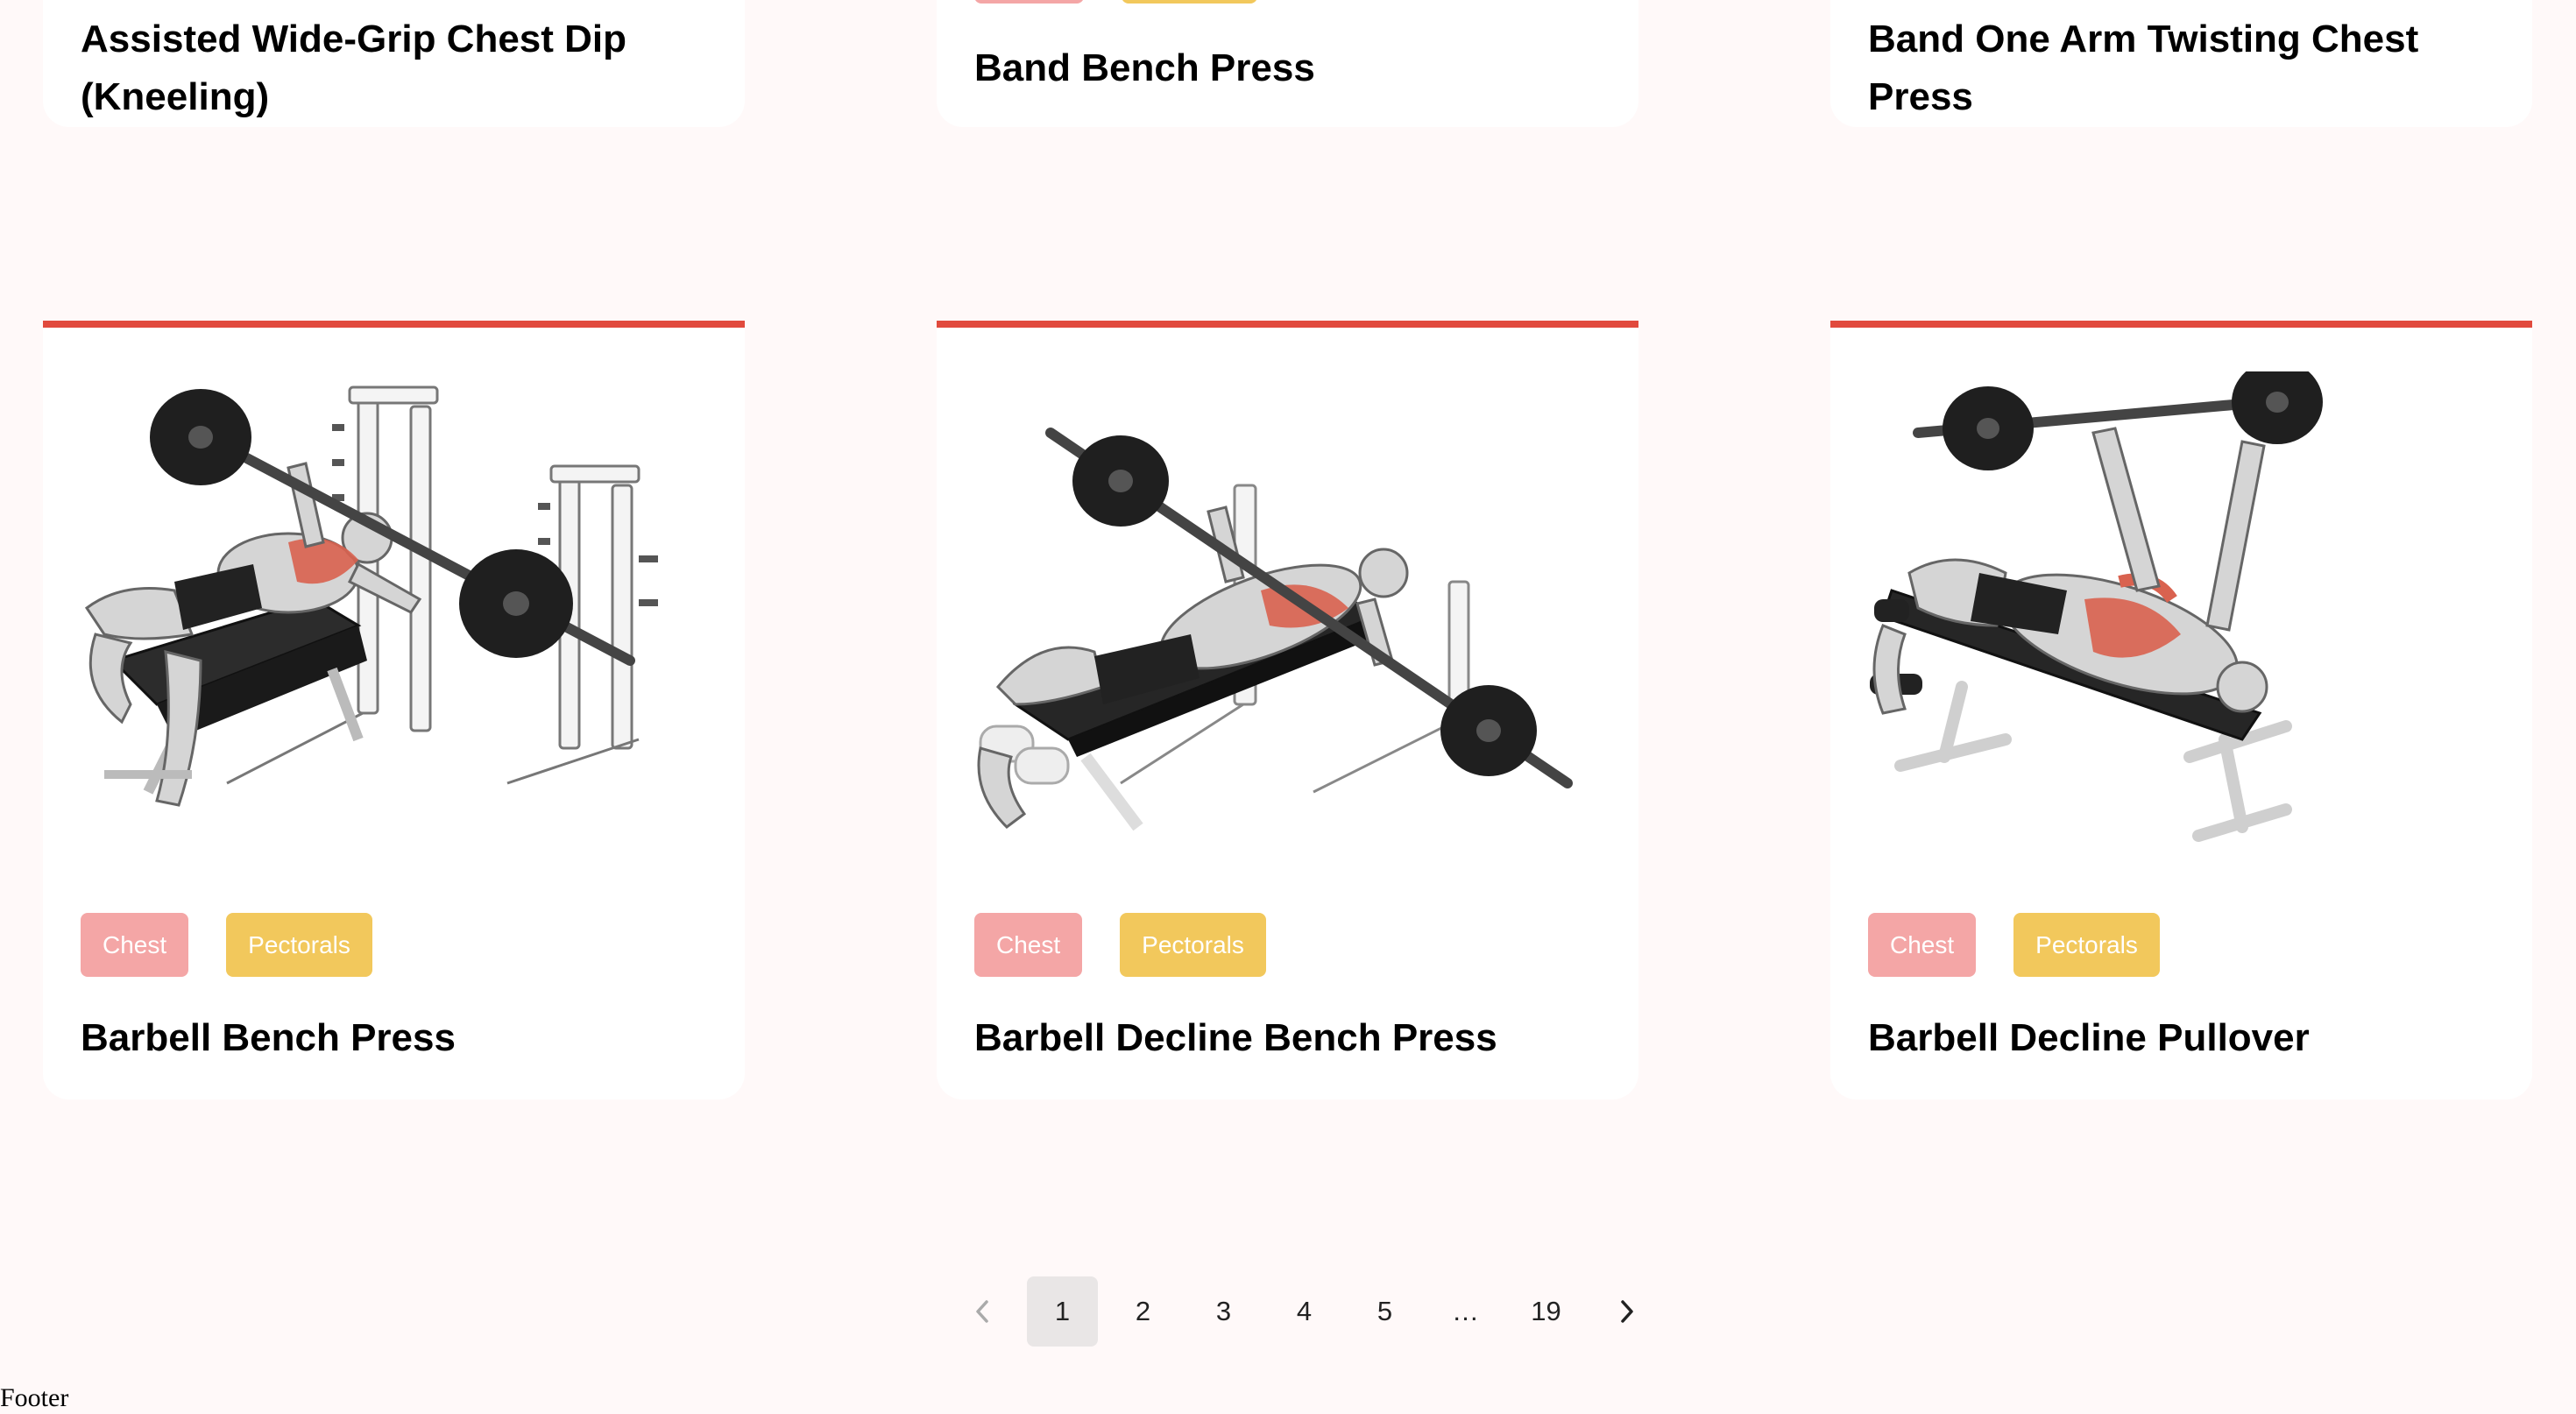 The image size is (2576, 1414). I want to click on previous-page-button, so click(981, 1311).